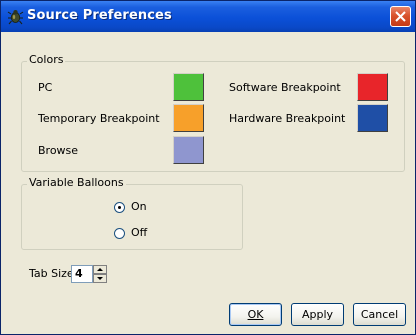 This screenshot has width=416, height=335. I want to click on close-button, so click(400, 16).